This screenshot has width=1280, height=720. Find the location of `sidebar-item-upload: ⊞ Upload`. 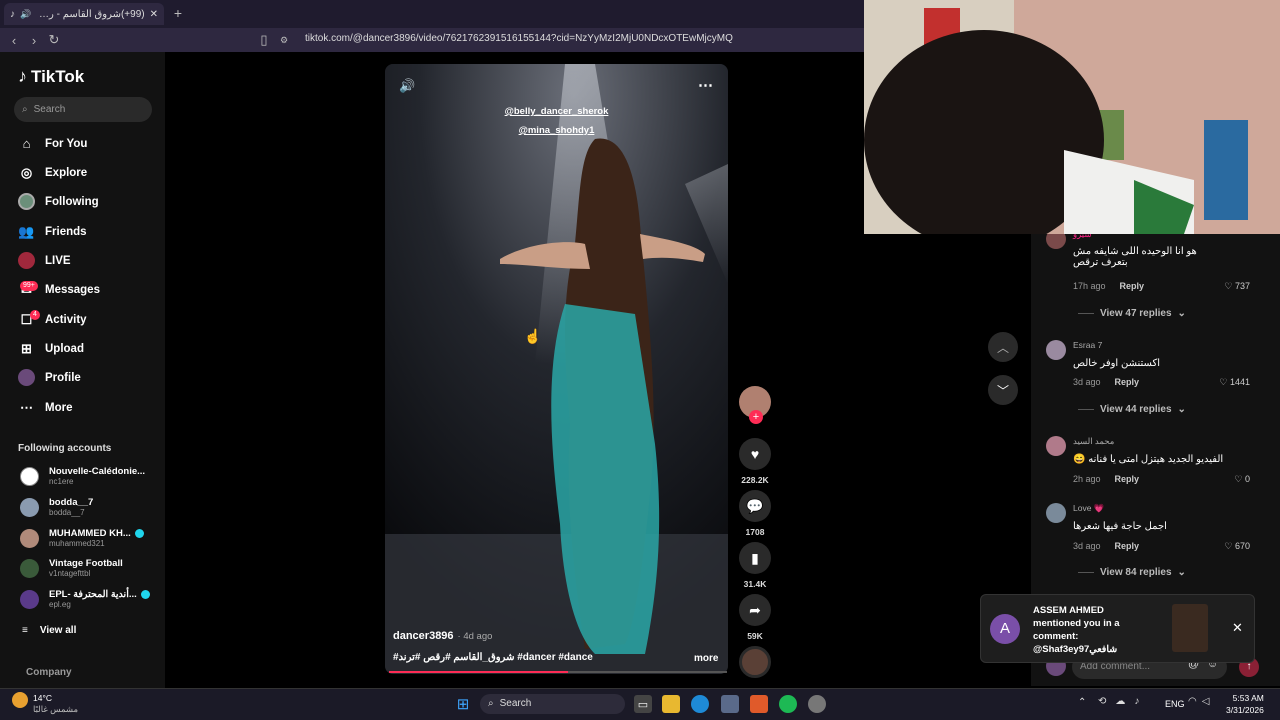

sidebar-item-upload: ⊞ Upload is located at coordinates (51, 348).